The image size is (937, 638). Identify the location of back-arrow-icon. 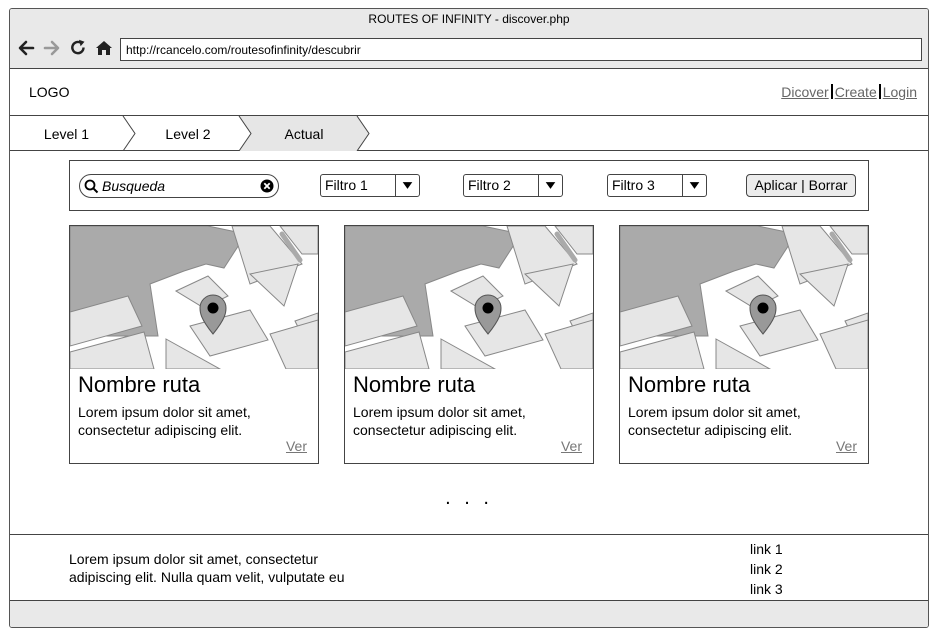
(26, 48).